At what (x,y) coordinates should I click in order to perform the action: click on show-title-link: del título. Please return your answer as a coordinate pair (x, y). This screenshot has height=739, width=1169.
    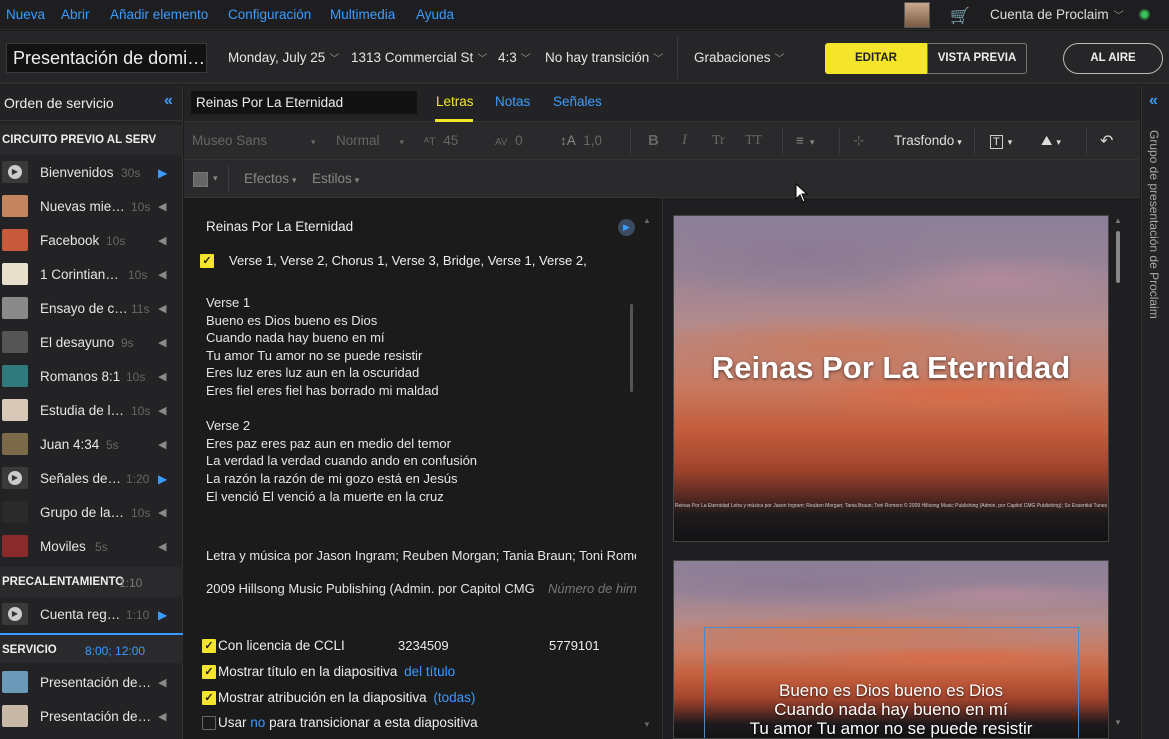
    Looking at the image, I should click on (429, 671).